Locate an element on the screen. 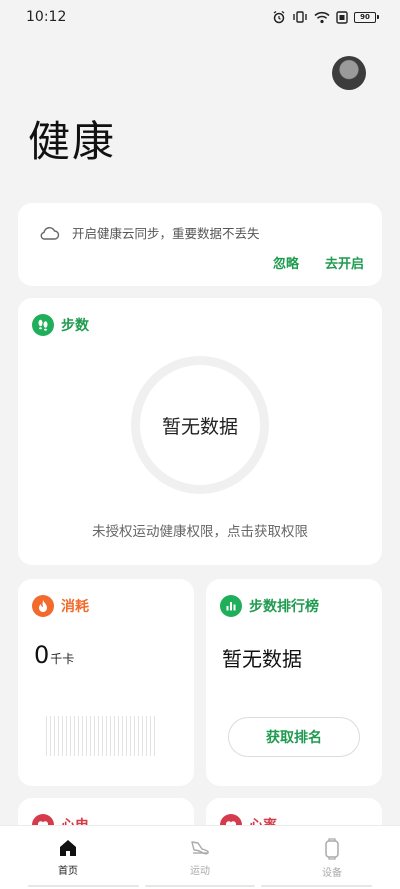  nav-home-label: 首页 is located at coordinates (68, 871).